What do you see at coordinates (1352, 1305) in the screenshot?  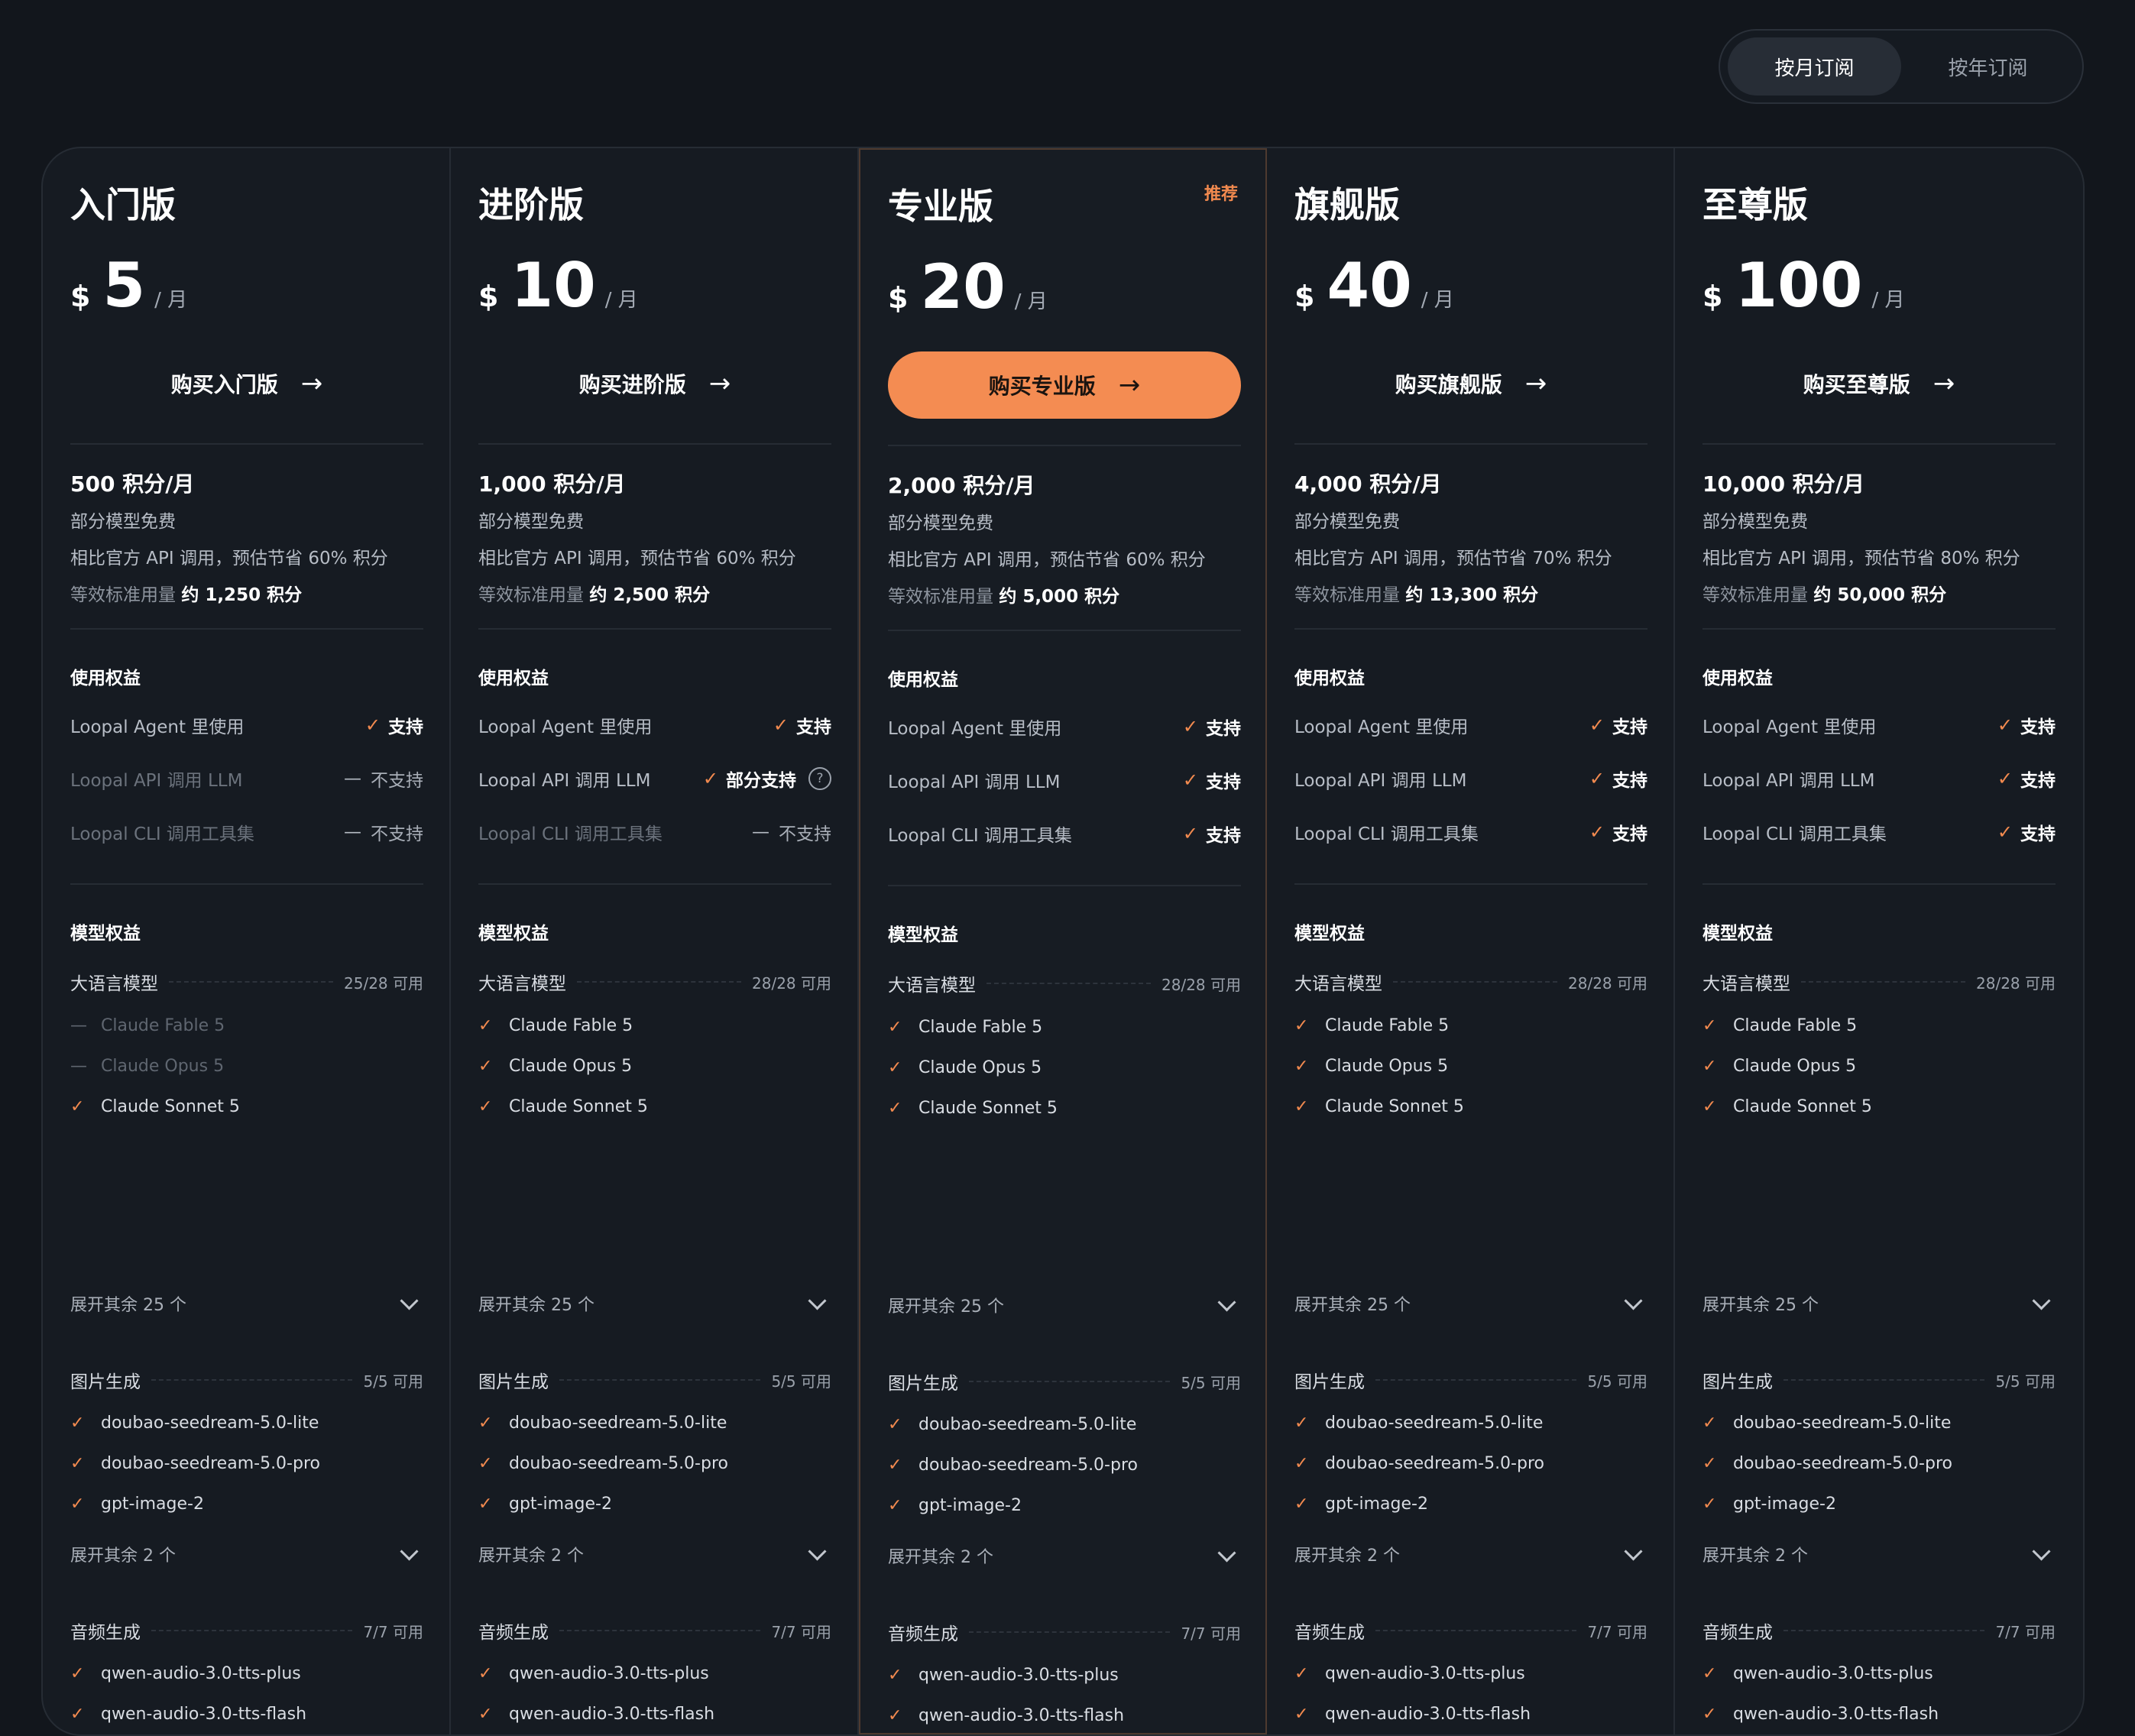 I see `expand-label: 展开其余 25 个` at bounding box center [1352, 1305].